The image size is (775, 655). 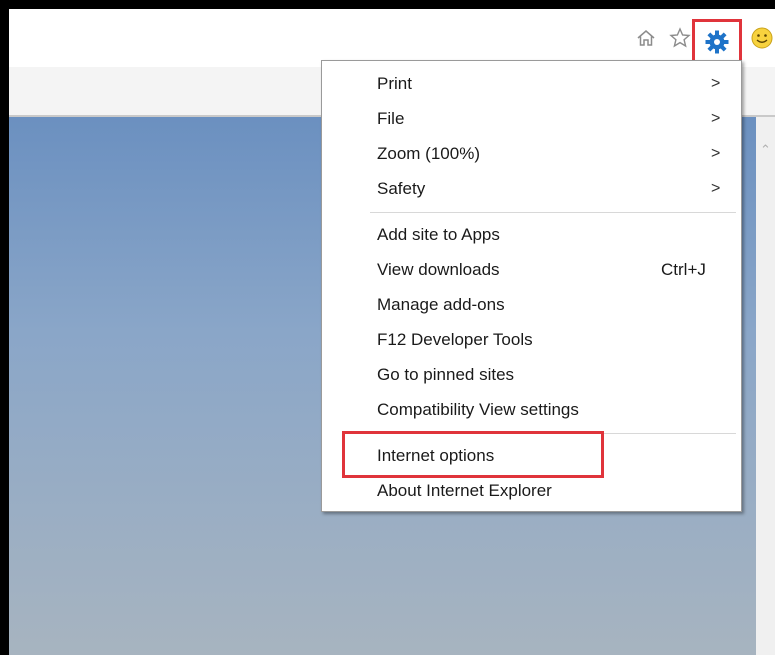 I want to click on menu-item-manage-add-ons: Manage add-ons, so click(x=531, y=305).